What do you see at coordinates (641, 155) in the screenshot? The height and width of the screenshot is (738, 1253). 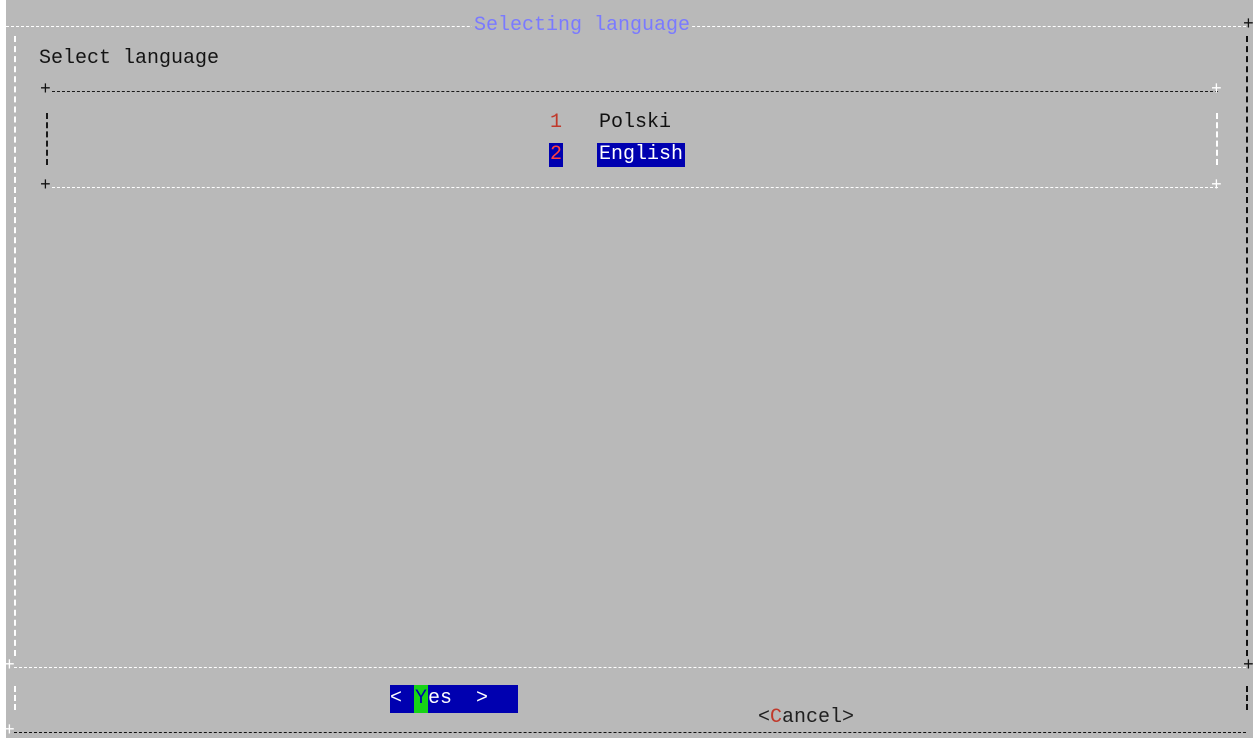 I see `menu-item-label: English` at bounding box center [641, 155].